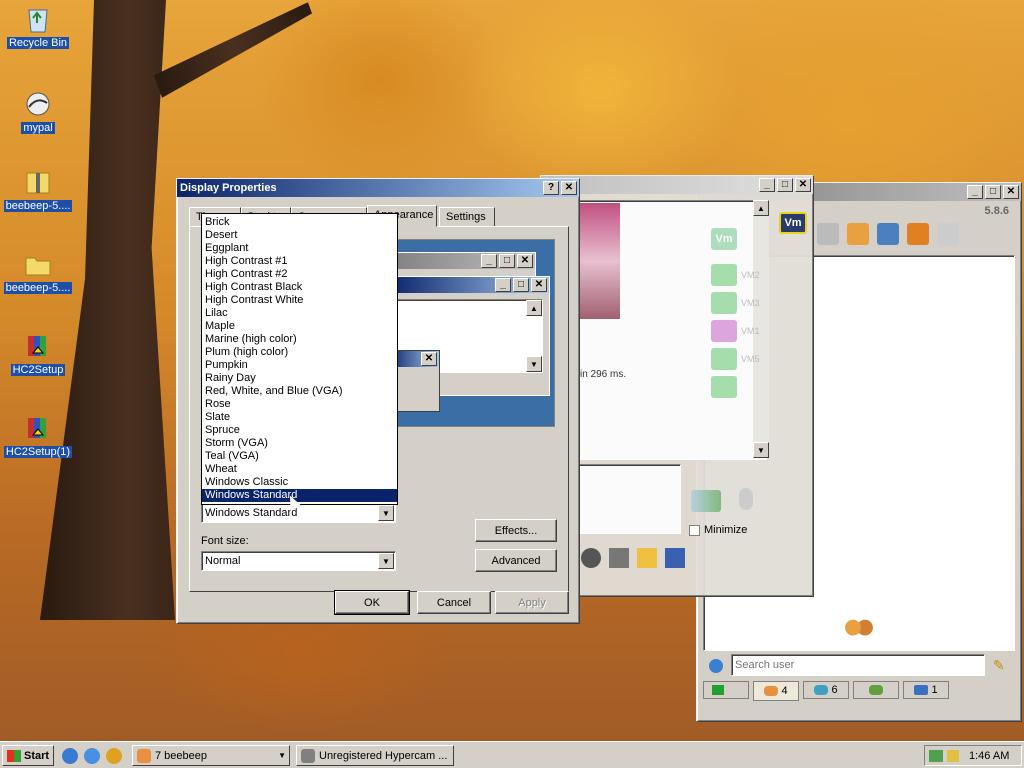 The height and width of the screenshot is (768, 1024). Describe the element at coordinates (298, 561) in the screenshot. I see `font-size-select: Normal ▼` at that location.